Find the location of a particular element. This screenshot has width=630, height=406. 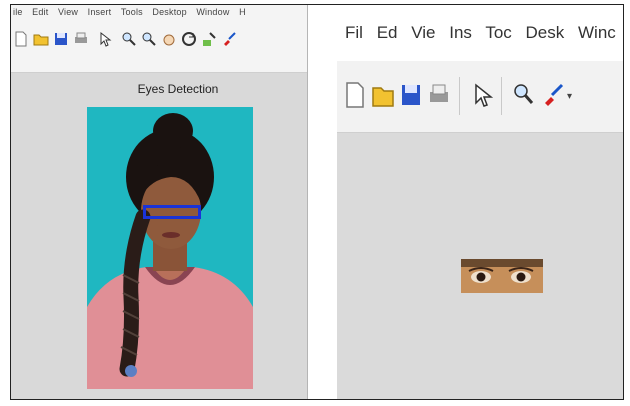

menu-tools: Tools is located at coordinates (132, 12).